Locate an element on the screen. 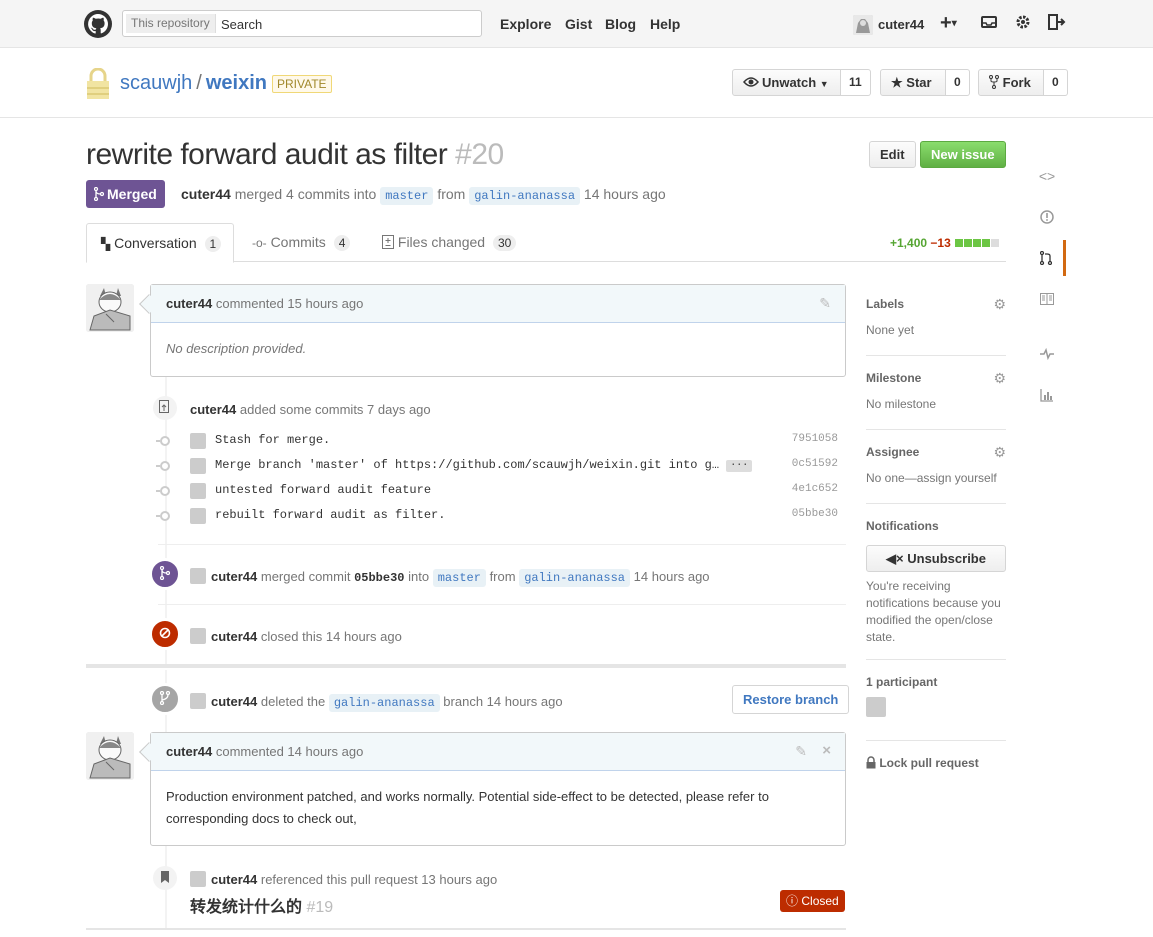 Image resolution: width=1153 pixels, height=937 pixels. ref-issue-link: 转发统计什么的 #19 is located at coordinates (261, 905).